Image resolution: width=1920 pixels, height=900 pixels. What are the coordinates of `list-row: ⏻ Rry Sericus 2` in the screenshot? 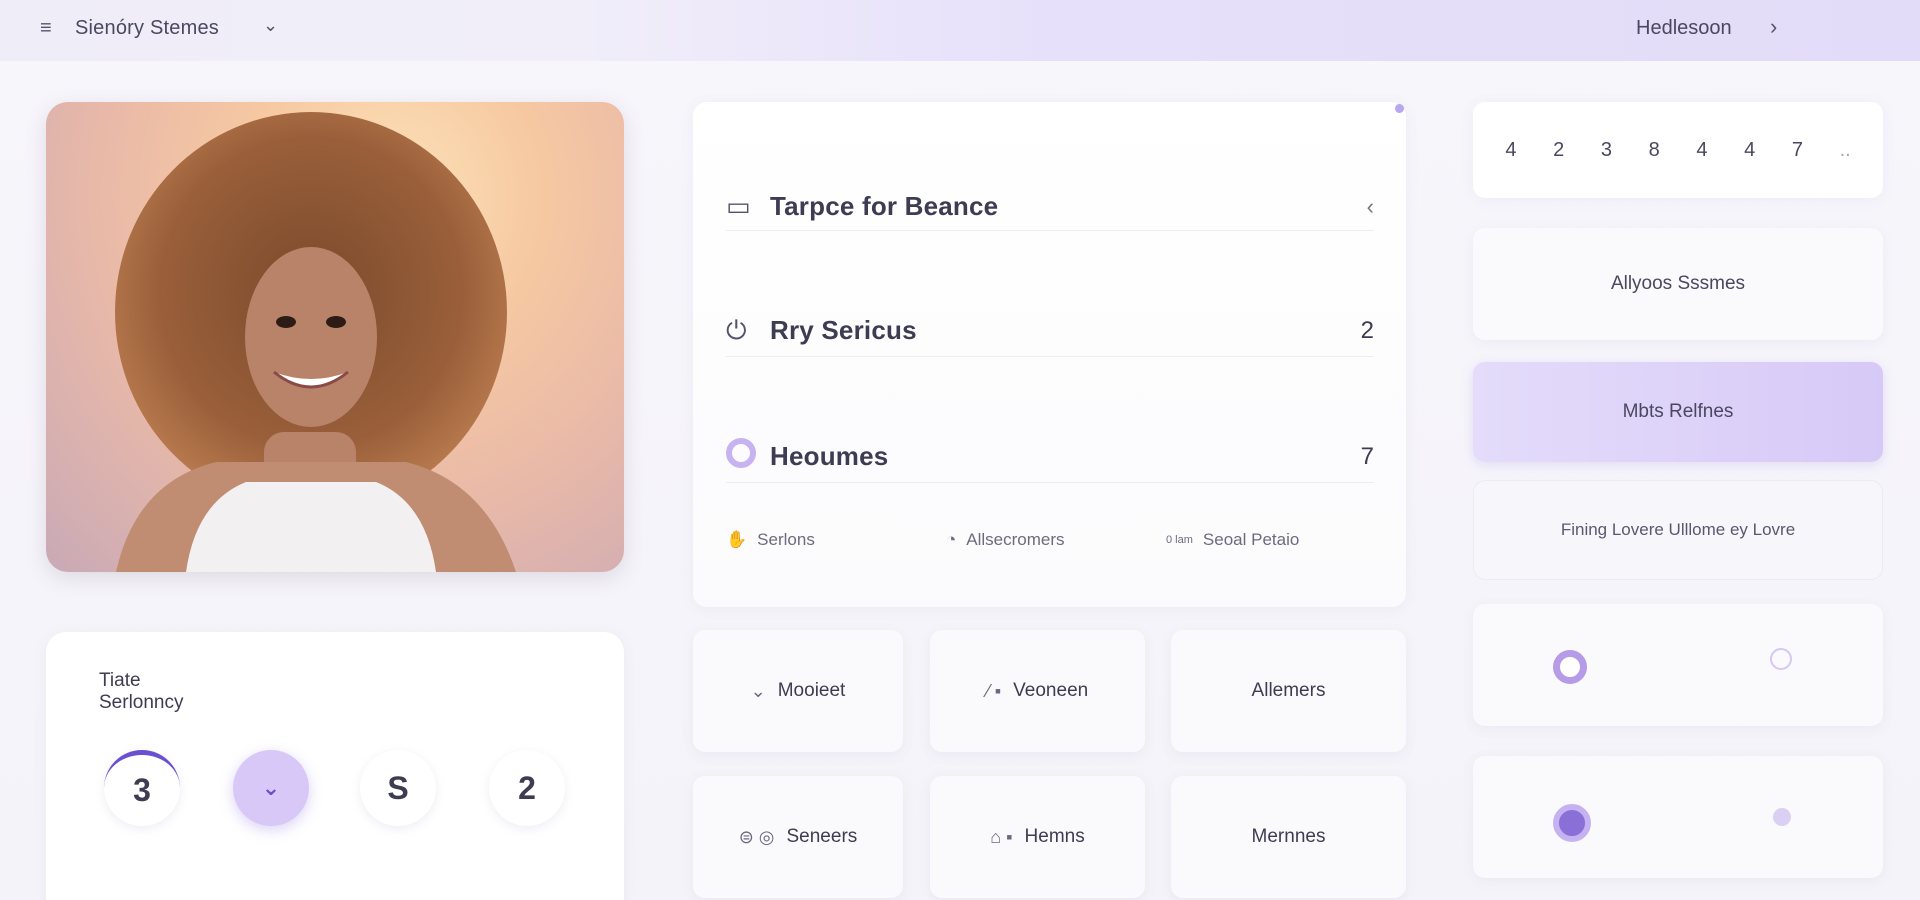 It's located at (1050, 330).